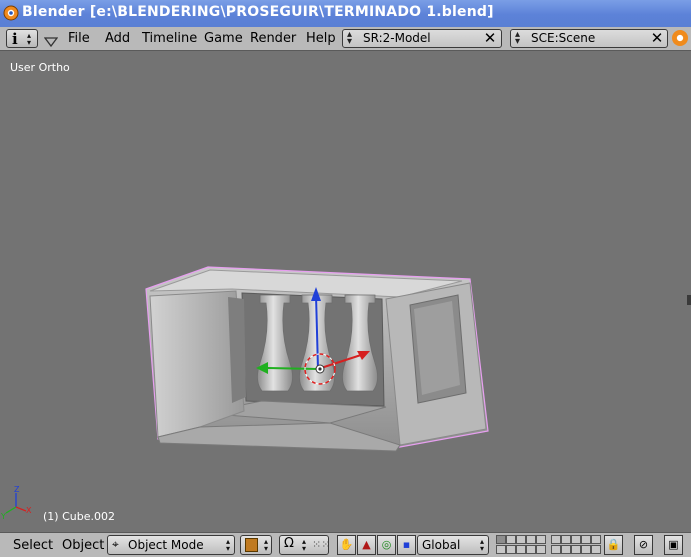 The image size is (691, 557). Describe the element at coordinates (169, 38) in the screenshot. I see `menu-timeline: Timeline` at that location.